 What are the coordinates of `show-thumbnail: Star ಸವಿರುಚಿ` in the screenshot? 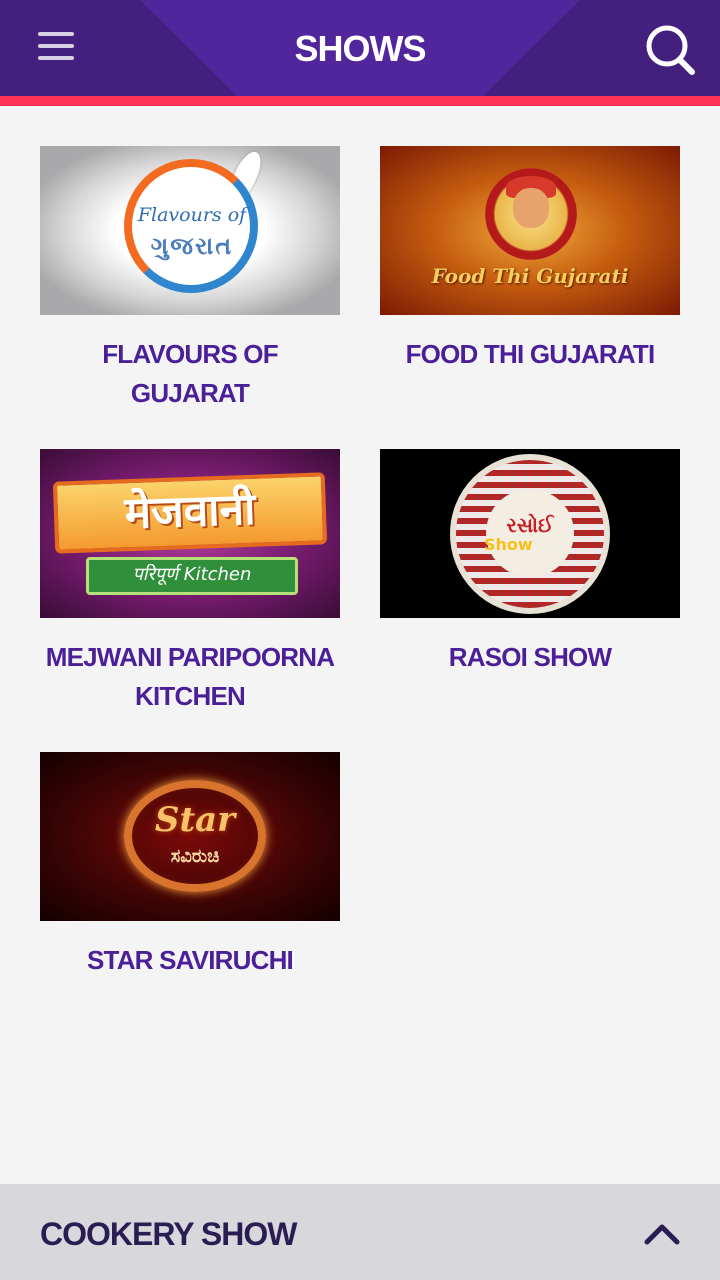 It's located at (190, 836).